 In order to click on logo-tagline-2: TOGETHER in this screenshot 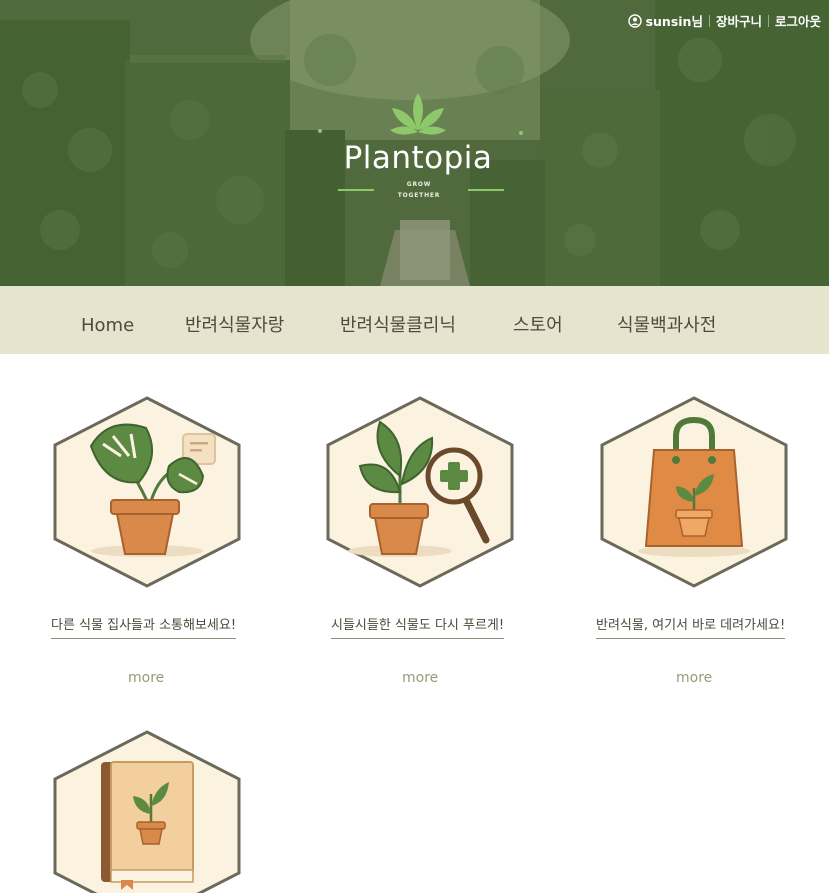, I will do `click(419, 195)`.